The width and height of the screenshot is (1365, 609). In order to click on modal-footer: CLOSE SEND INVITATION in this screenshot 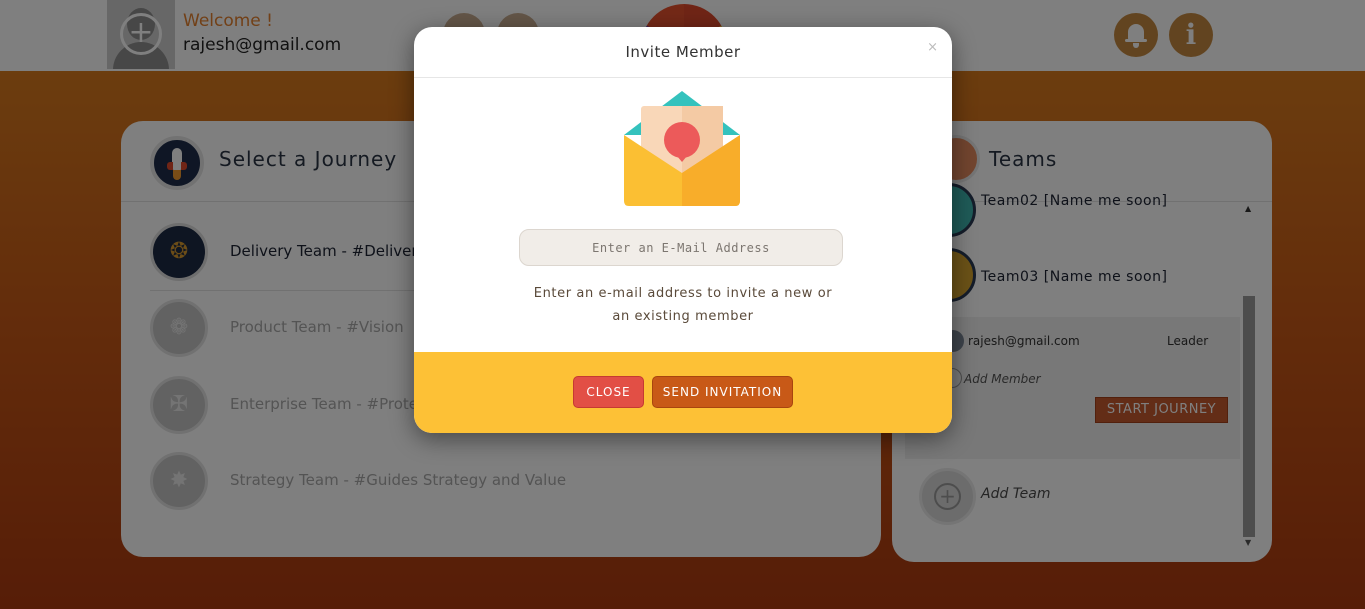, I will do `click(683, 392)`.